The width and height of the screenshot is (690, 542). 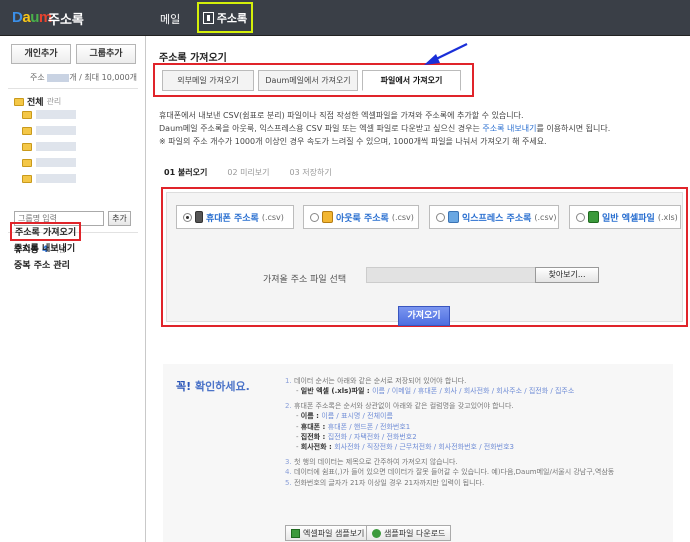 I want to click on option-label: 휴대폰 주소록, so click(x=232, y=218).